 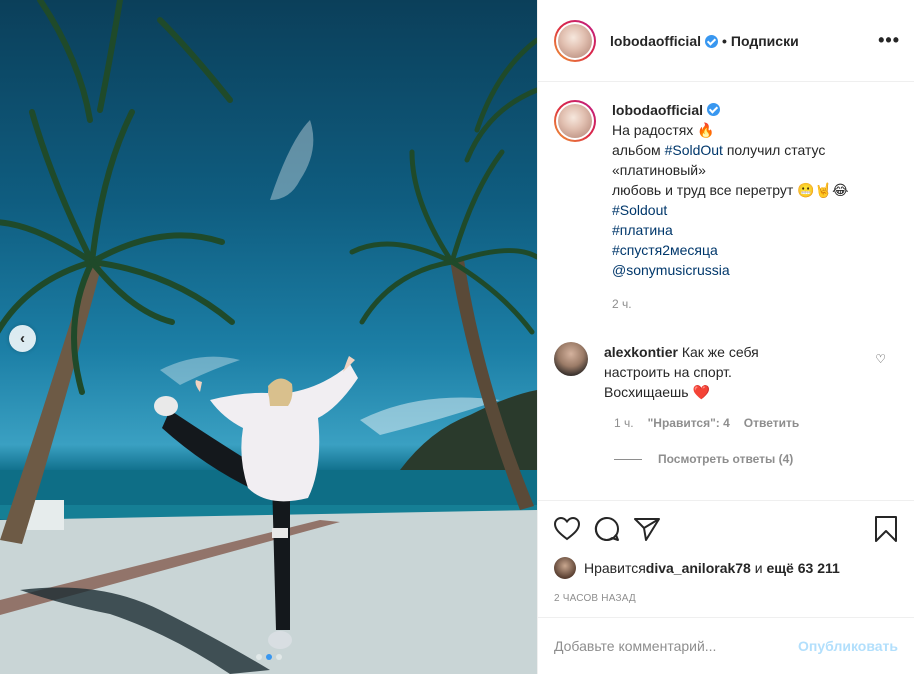 I want to click on author-username: lobodaofficial, so click(x=655, y=41).